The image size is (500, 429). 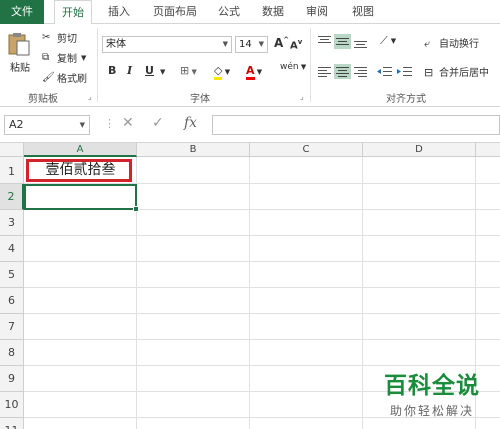 I want to click on borders-button: ⊞ ▼, so click(x=188, y=70).